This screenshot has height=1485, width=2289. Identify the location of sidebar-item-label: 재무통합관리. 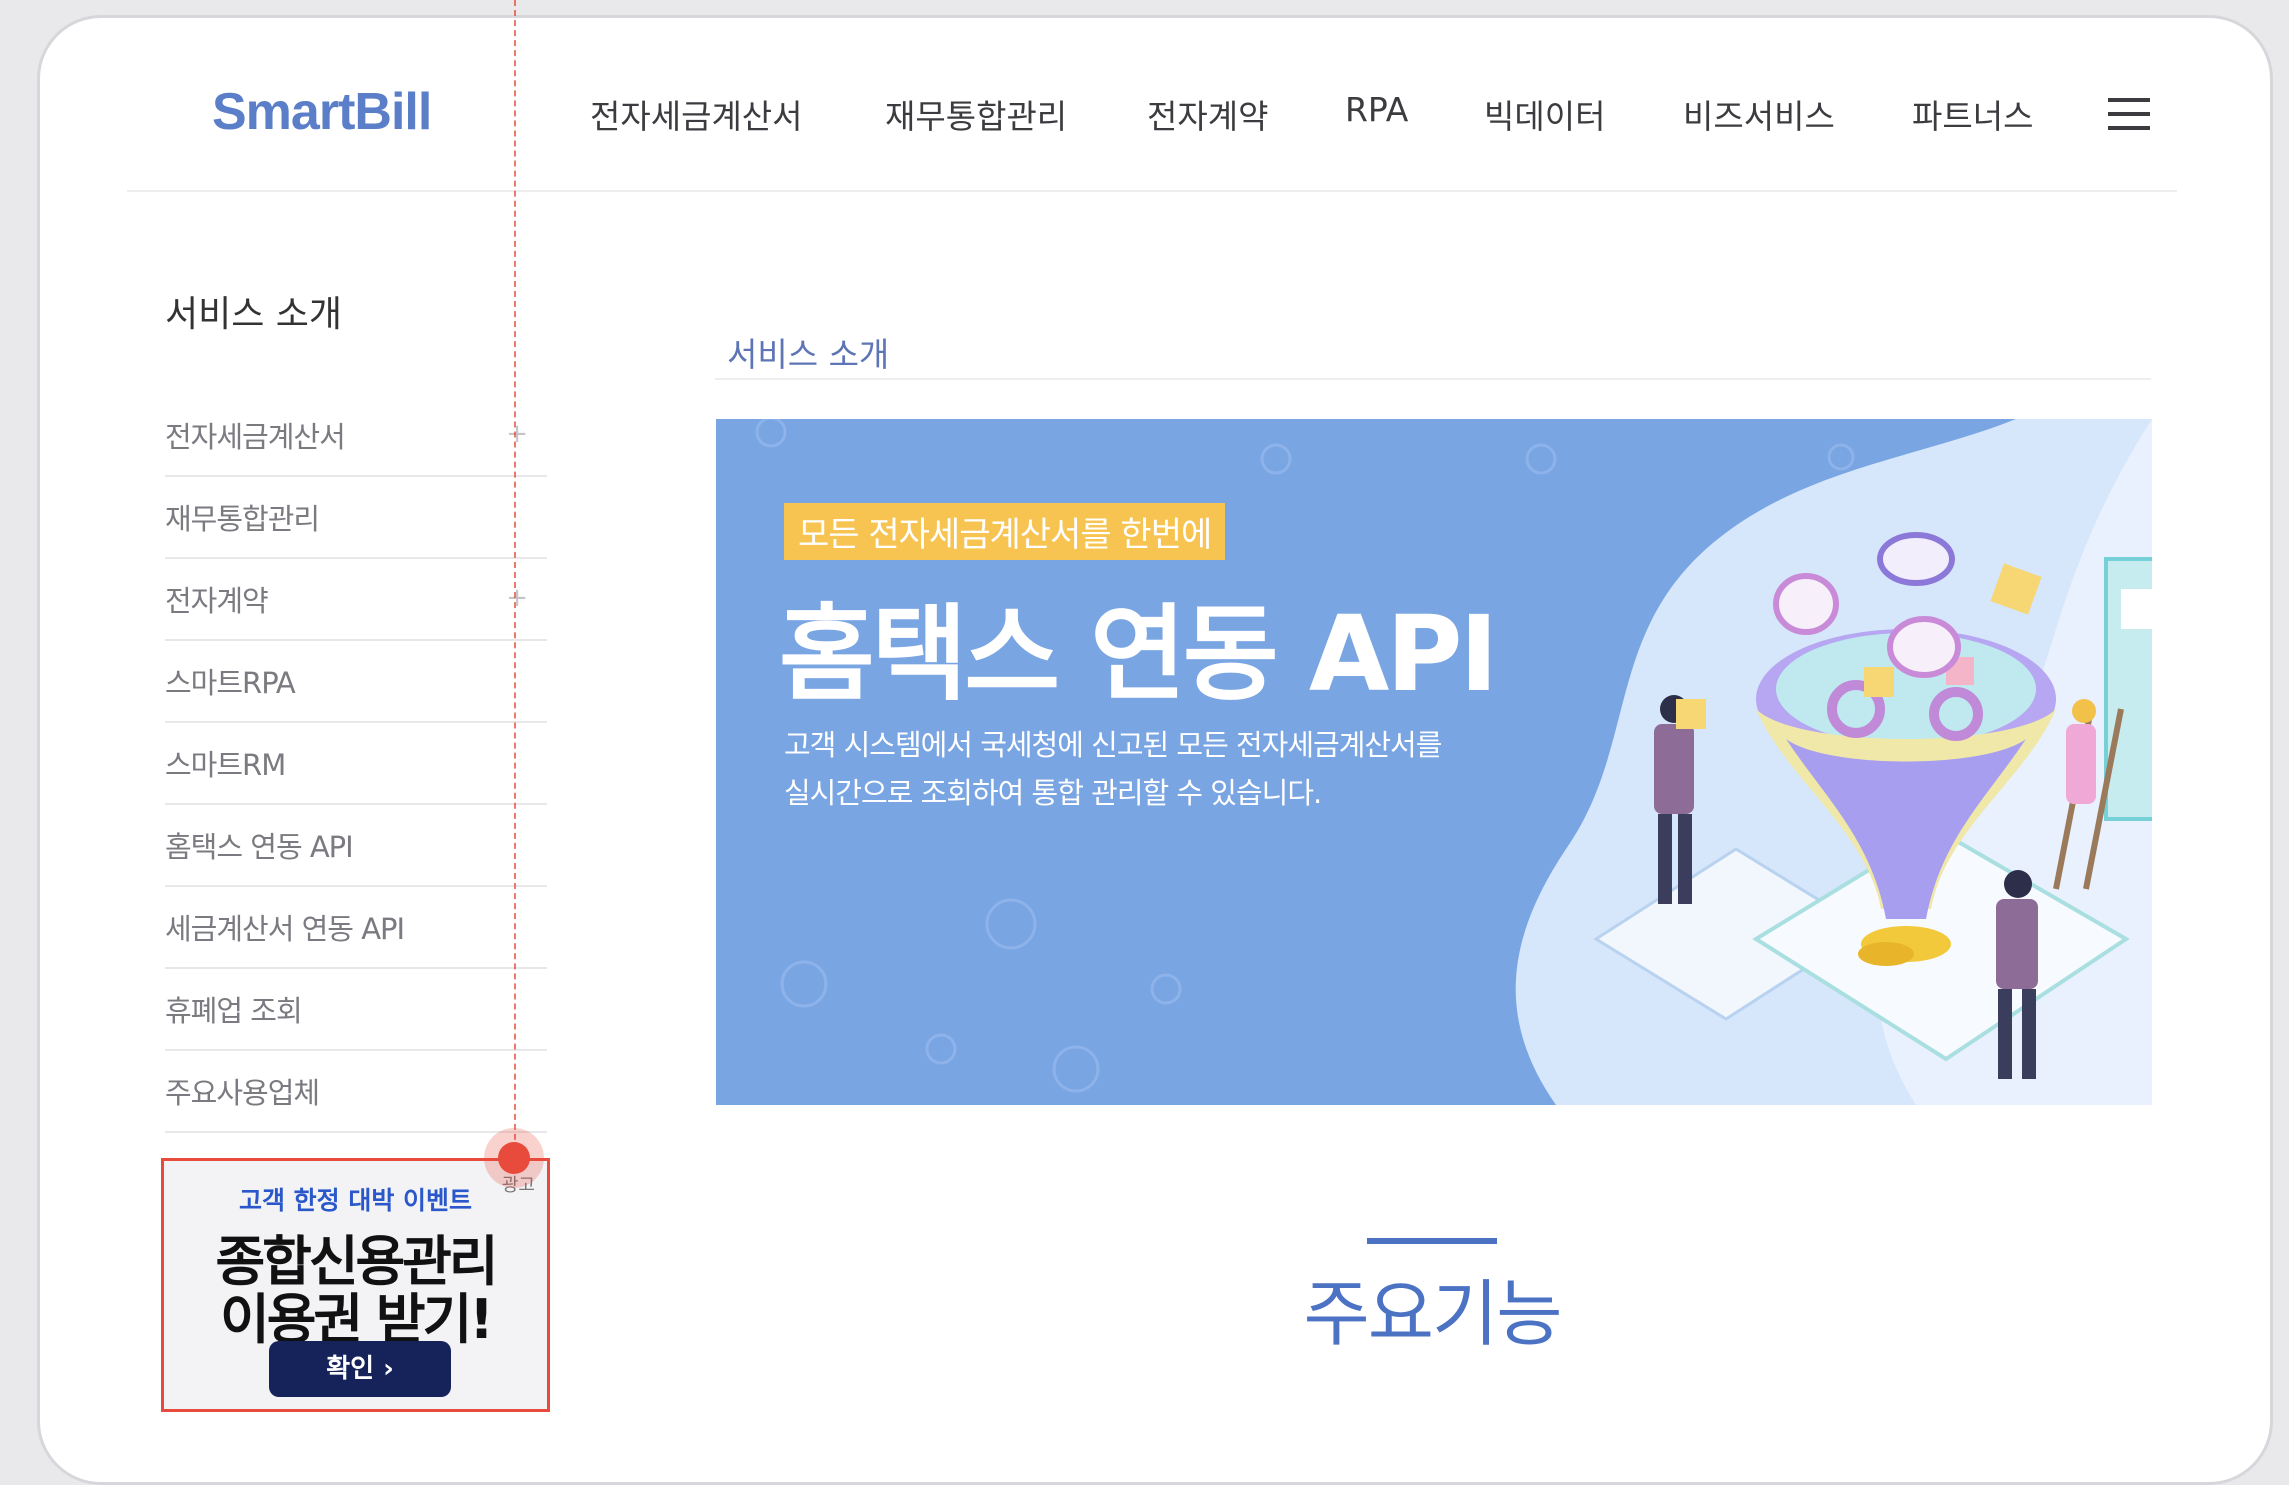
(242, 519).